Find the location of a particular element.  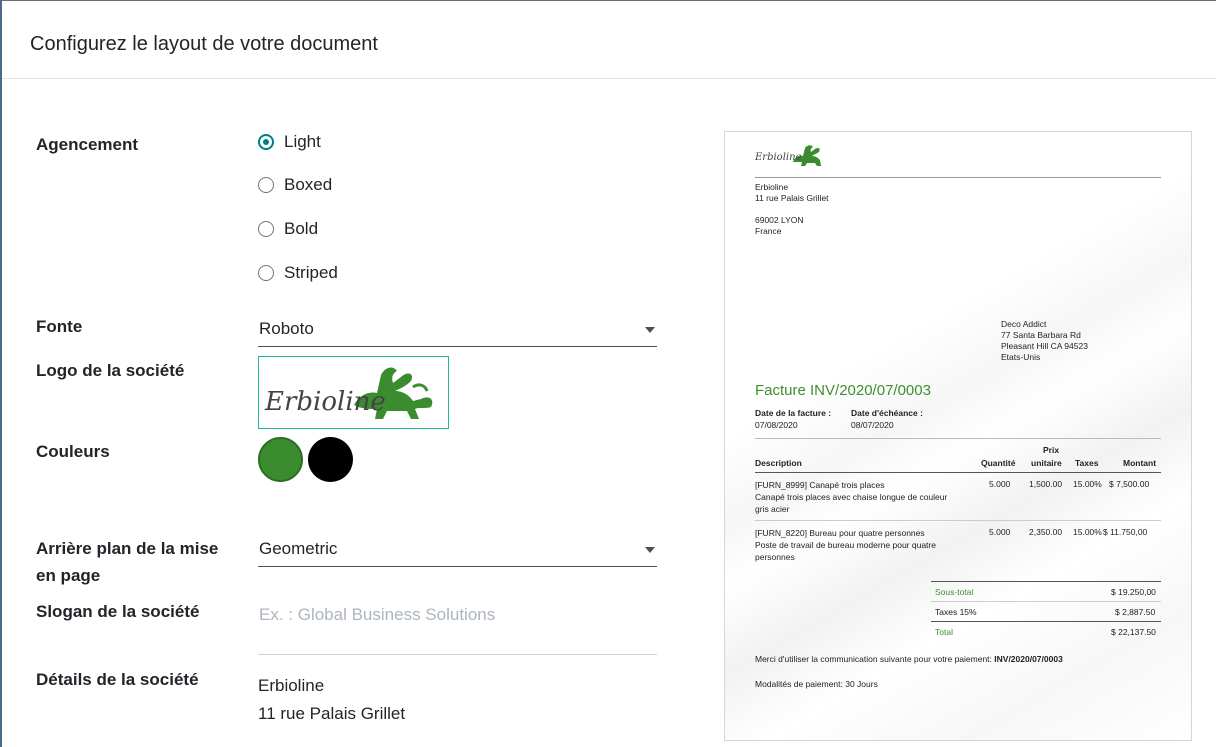

background-select: Geometric is located at coordinates (457, 550).